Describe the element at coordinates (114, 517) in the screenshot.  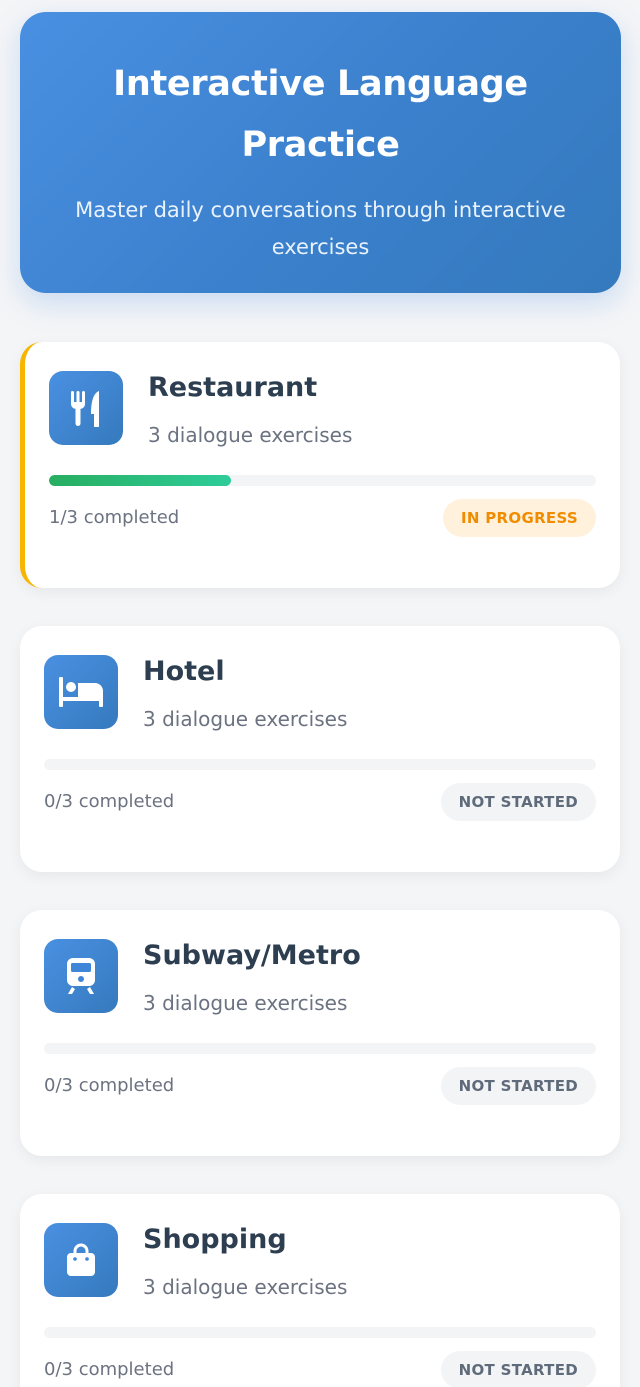
I see `completed-count: 1/3 completed` at that location.